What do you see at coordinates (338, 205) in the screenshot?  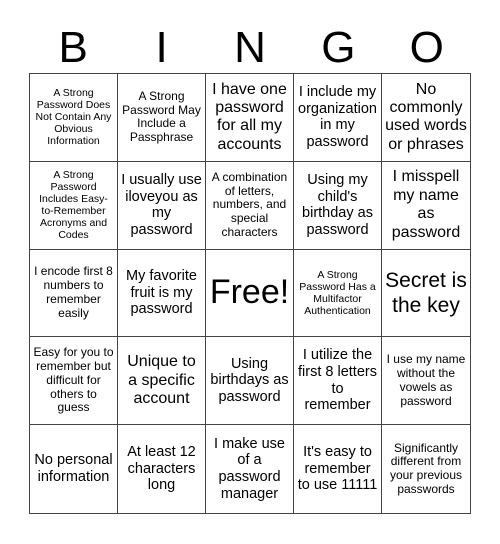 I see `bingo-cell: Using my child's birthday as password` at bounding box center [338, 205].